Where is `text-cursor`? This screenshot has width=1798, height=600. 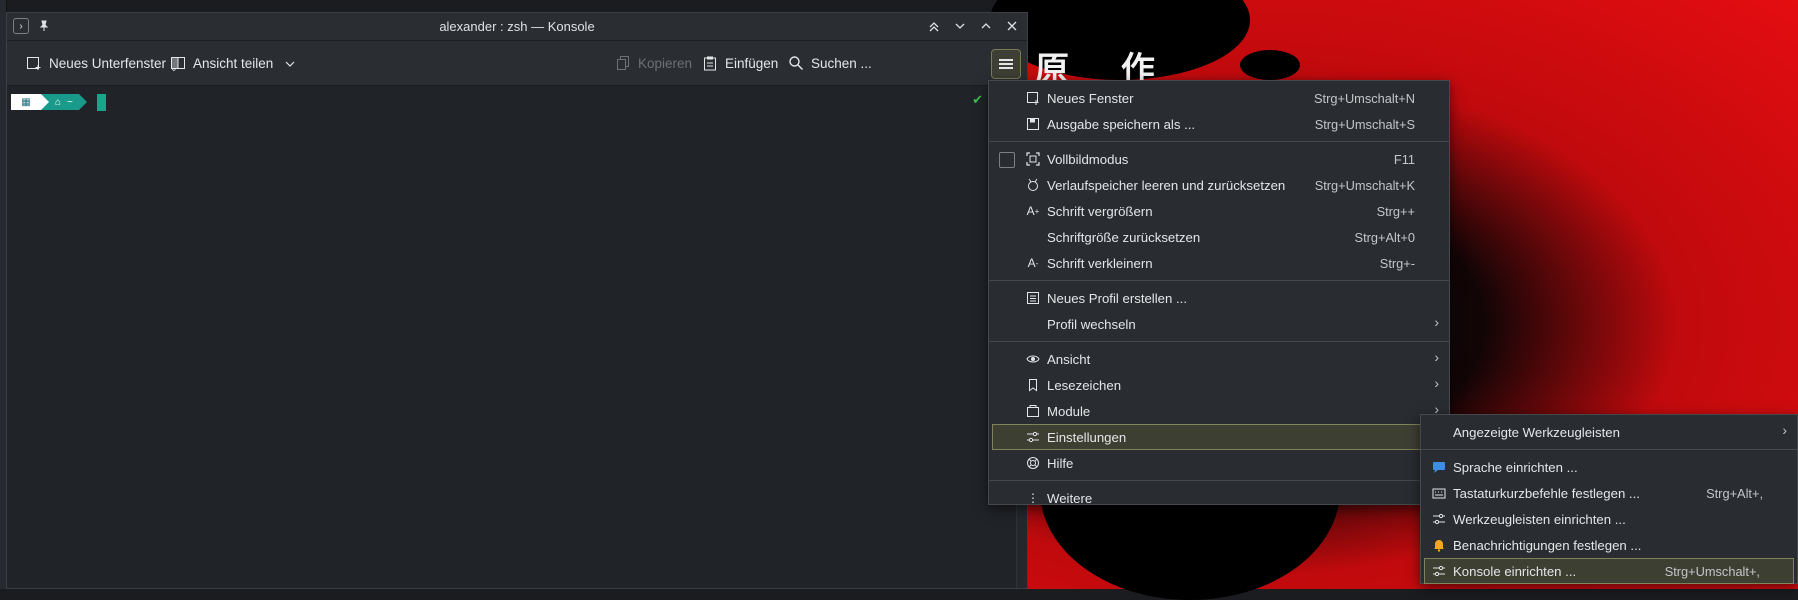
text-cursor is located at coordinates (101, 102).